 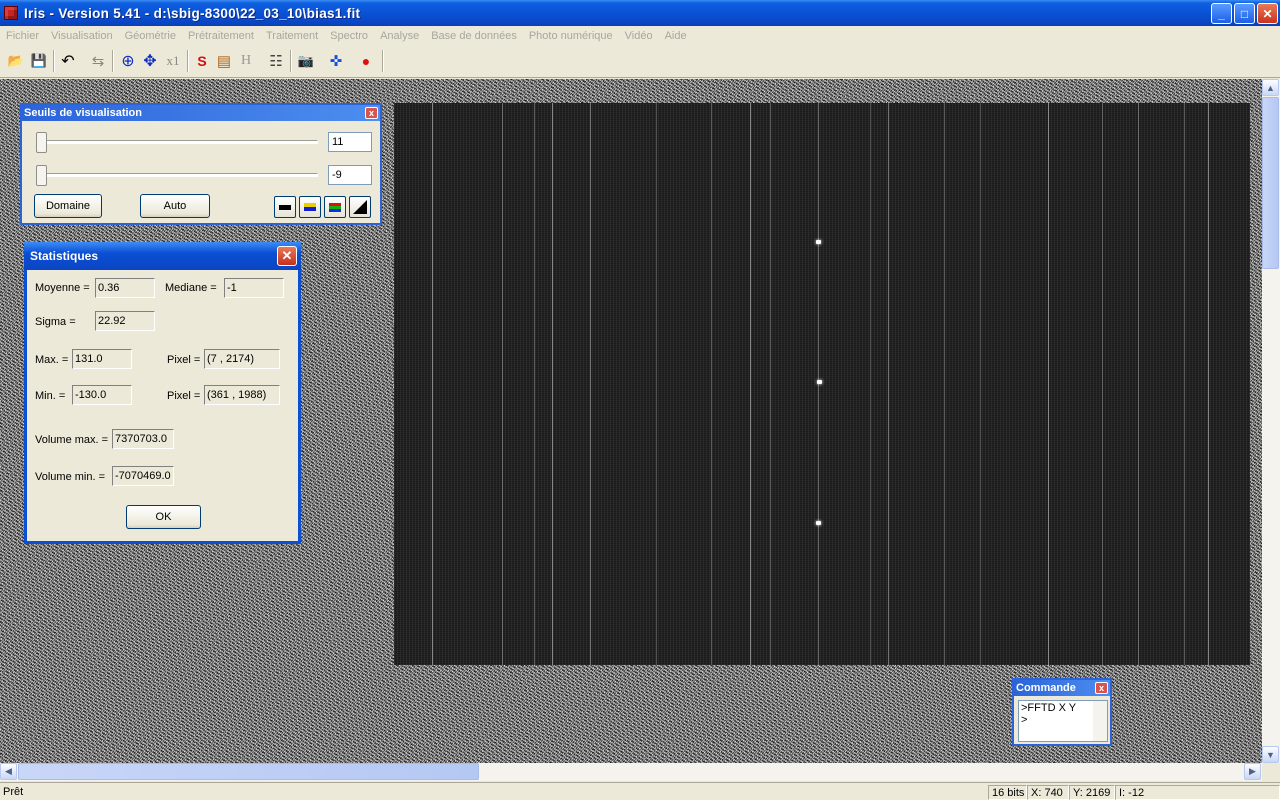 What do you see at coordinates (571, 36) in the screenshot?
I see `menu-photo-numerique: Photo numérique` at bounding box center [571, 36].